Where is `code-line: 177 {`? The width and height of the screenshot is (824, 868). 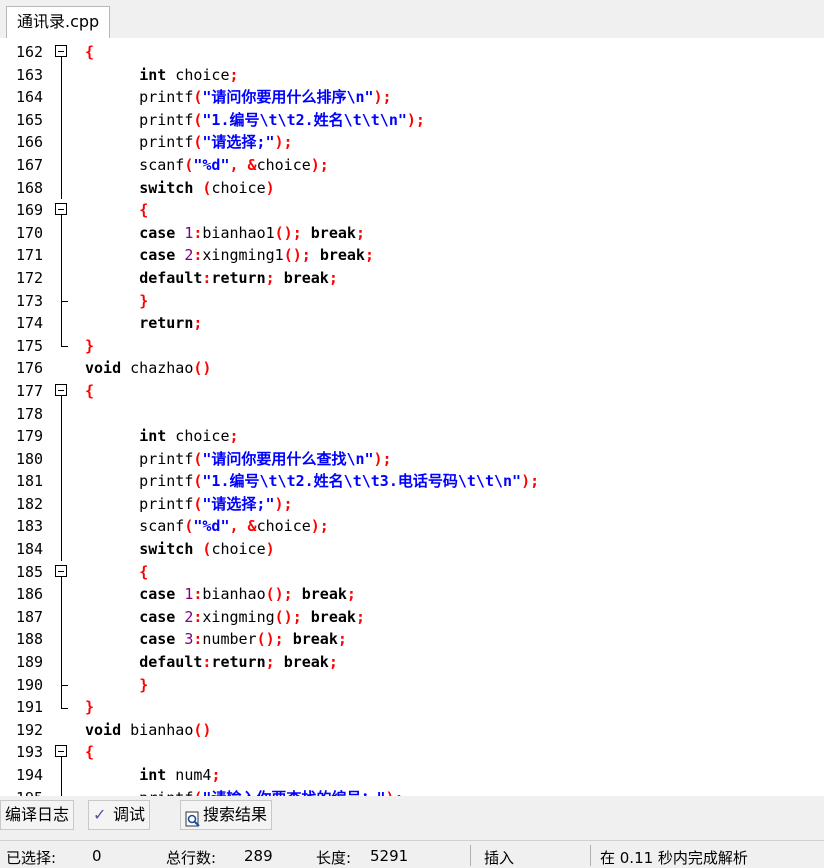 code-line: 177 { is located at coordinates (412, 391).